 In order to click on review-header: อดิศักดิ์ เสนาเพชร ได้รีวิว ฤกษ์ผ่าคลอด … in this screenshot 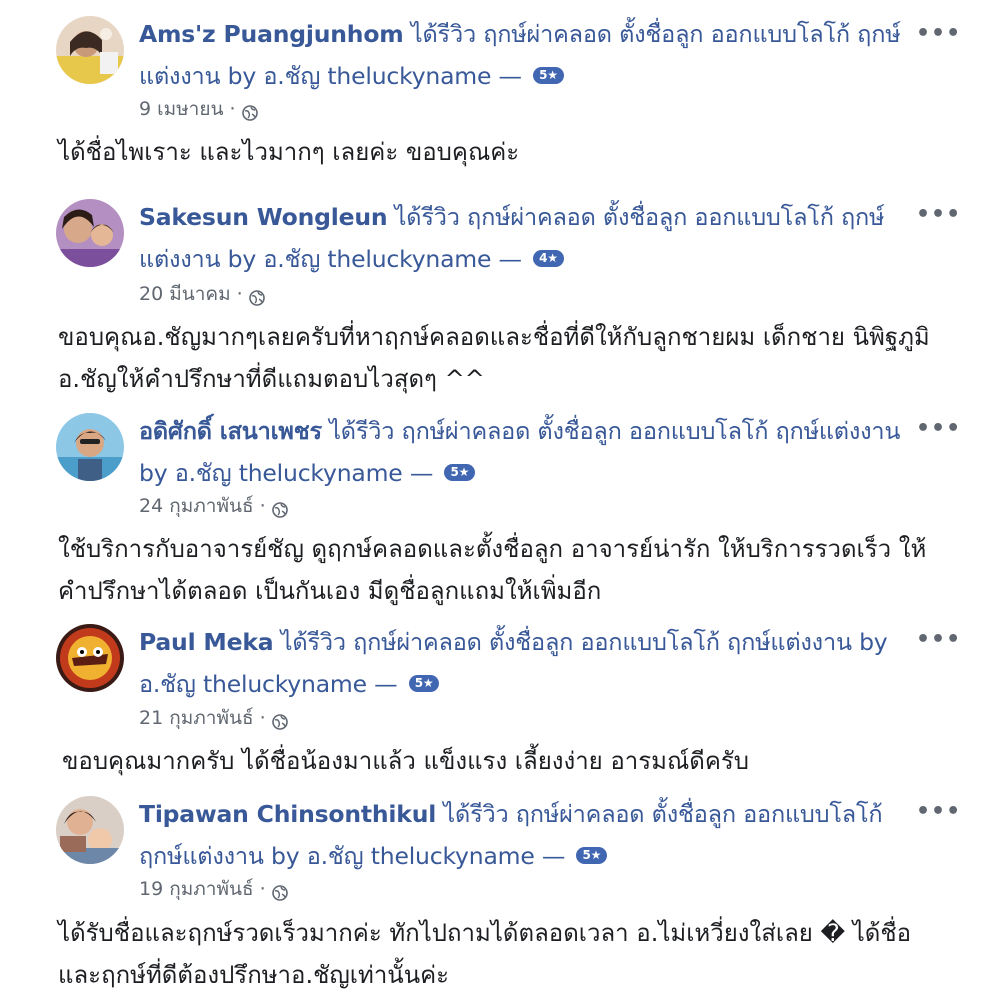, I will do `click(524, 452)`.